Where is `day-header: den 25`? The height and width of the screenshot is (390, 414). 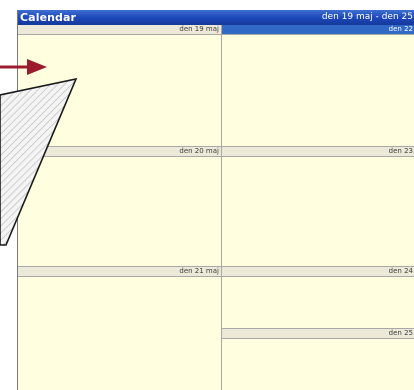
day-header: den 25 is located at coordinates (318, 334).